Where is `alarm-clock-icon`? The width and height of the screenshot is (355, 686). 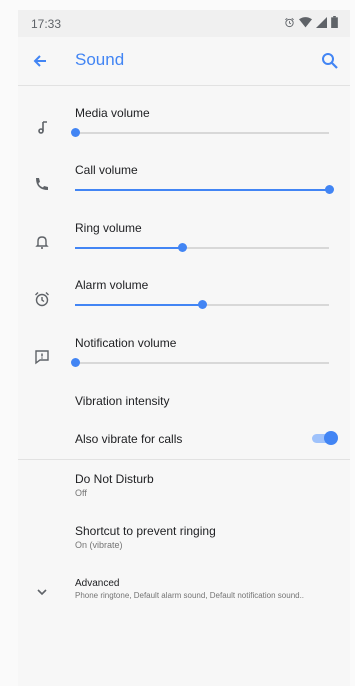
alarm-clock-icon is located at coordinates (42, 299).